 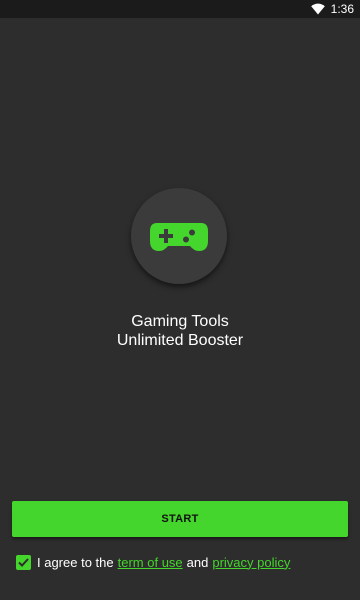 I want to click on gamepad-icon, so click(x=179, y=236).